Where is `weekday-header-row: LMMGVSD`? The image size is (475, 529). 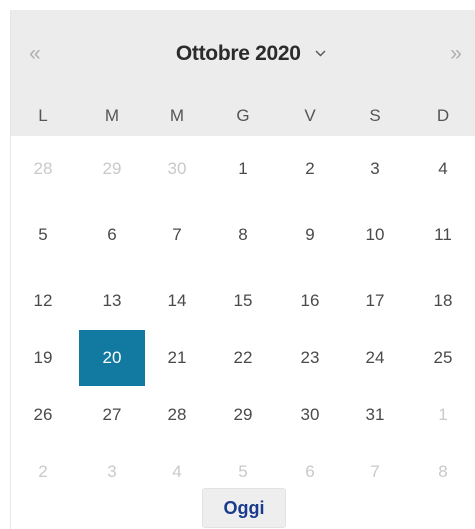 weekday-header-row: LMMGVSD is located at coordinates (243, 116).